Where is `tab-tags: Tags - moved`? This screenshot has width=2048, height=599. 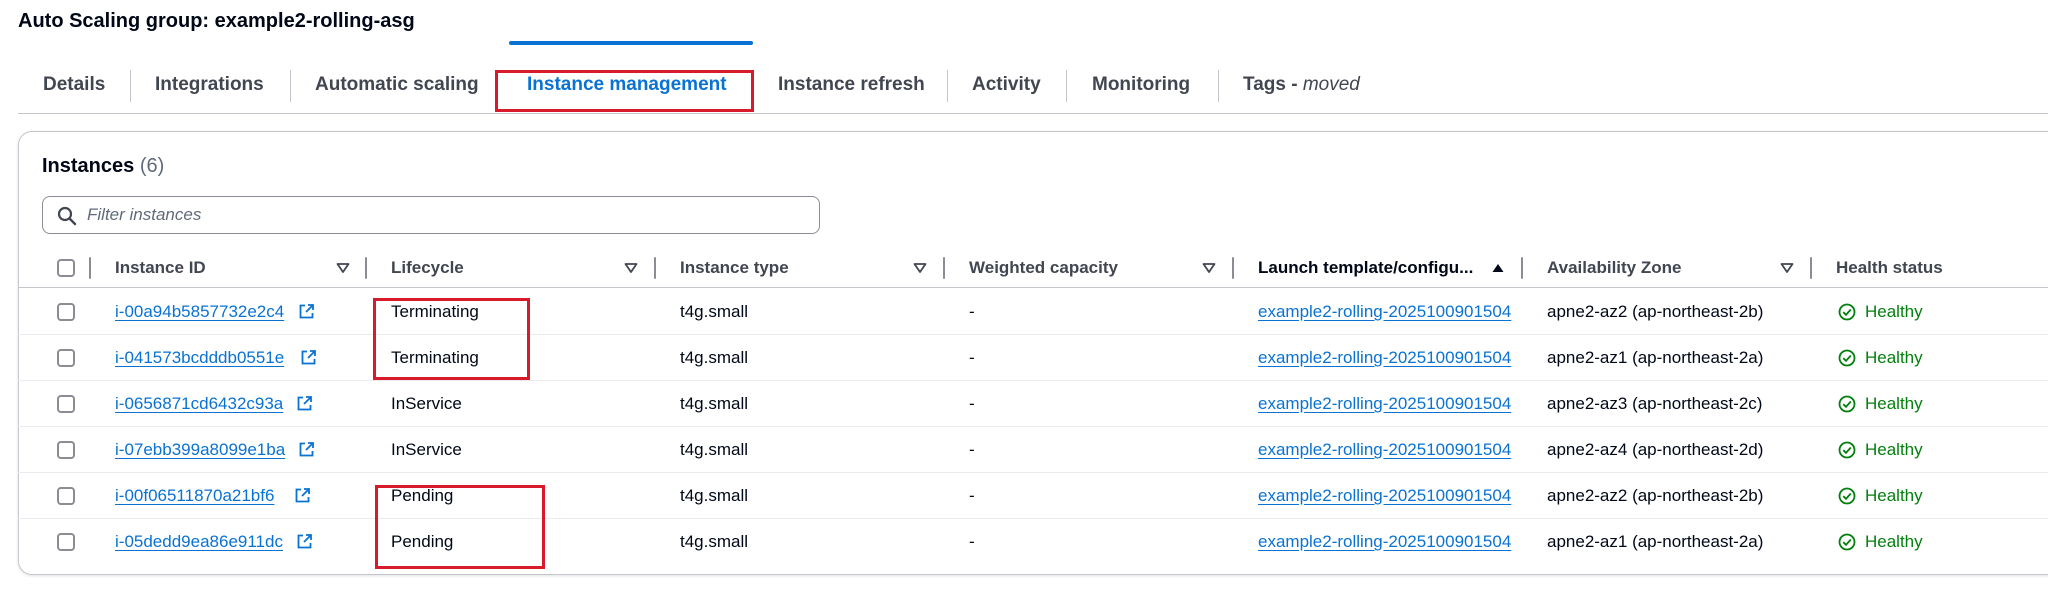 tab-tags: Tags - moved is located at coordinates (1301, 85).